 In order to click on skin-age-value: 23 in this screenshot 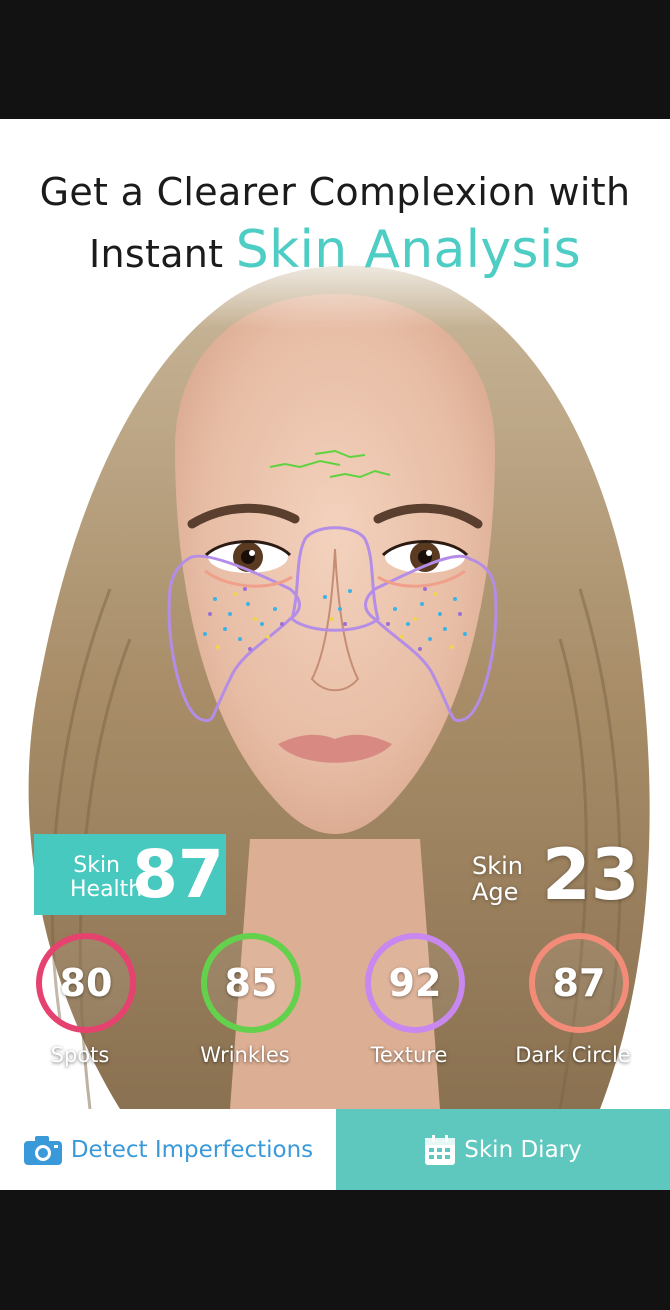, I will do `click(591, 875)`.